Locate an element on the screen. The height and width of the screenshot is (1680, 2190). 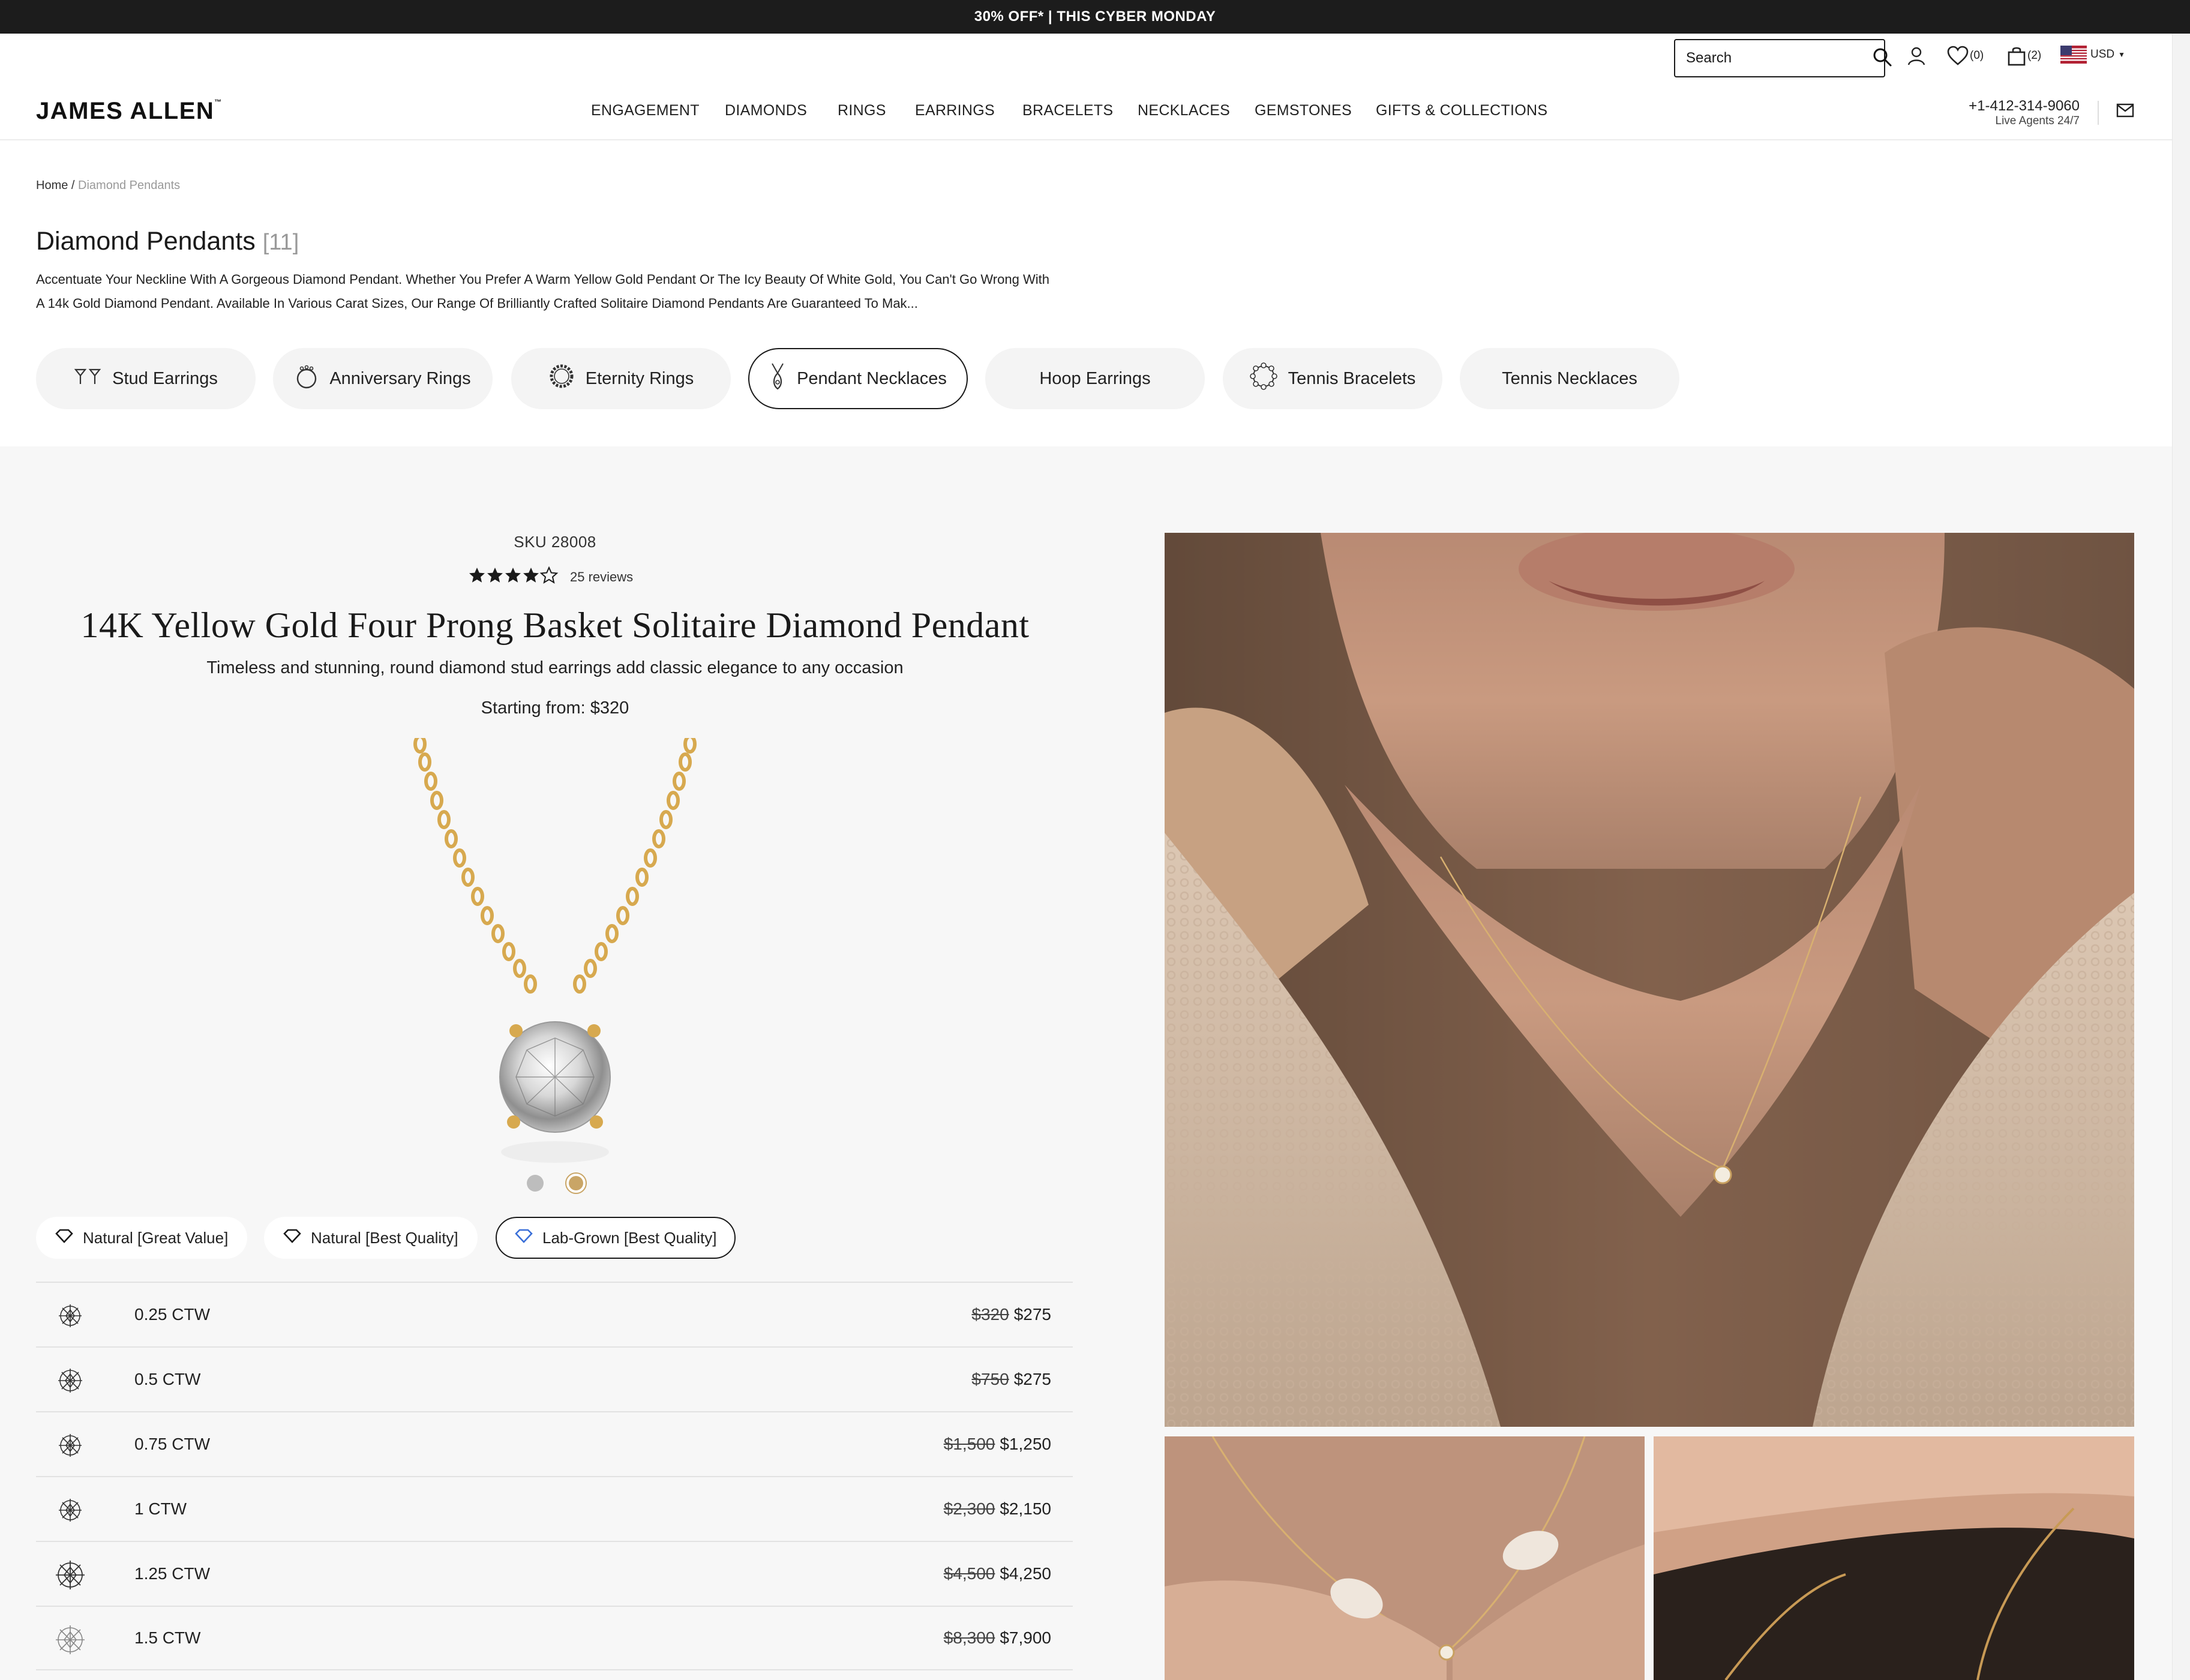
size-option-row: 0.5 CTW $750 $275 is located at coordinates (554, 1378).